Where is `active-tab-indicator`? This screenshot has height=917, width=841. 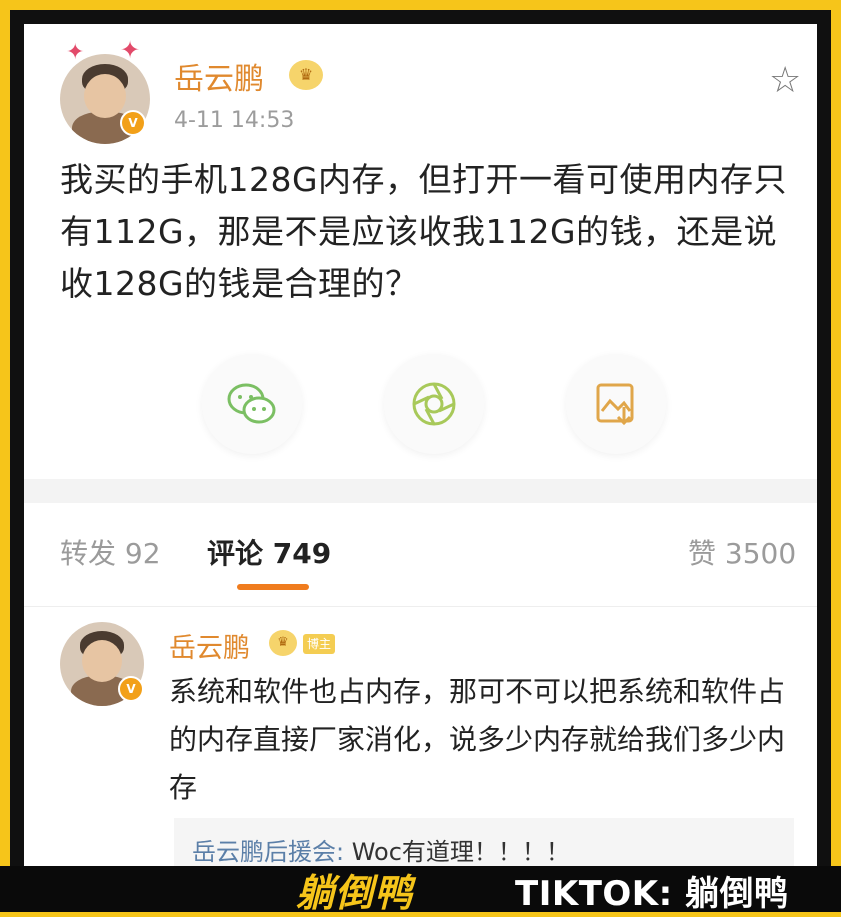 active-tab-indicator is located at coordinates (273, 587).